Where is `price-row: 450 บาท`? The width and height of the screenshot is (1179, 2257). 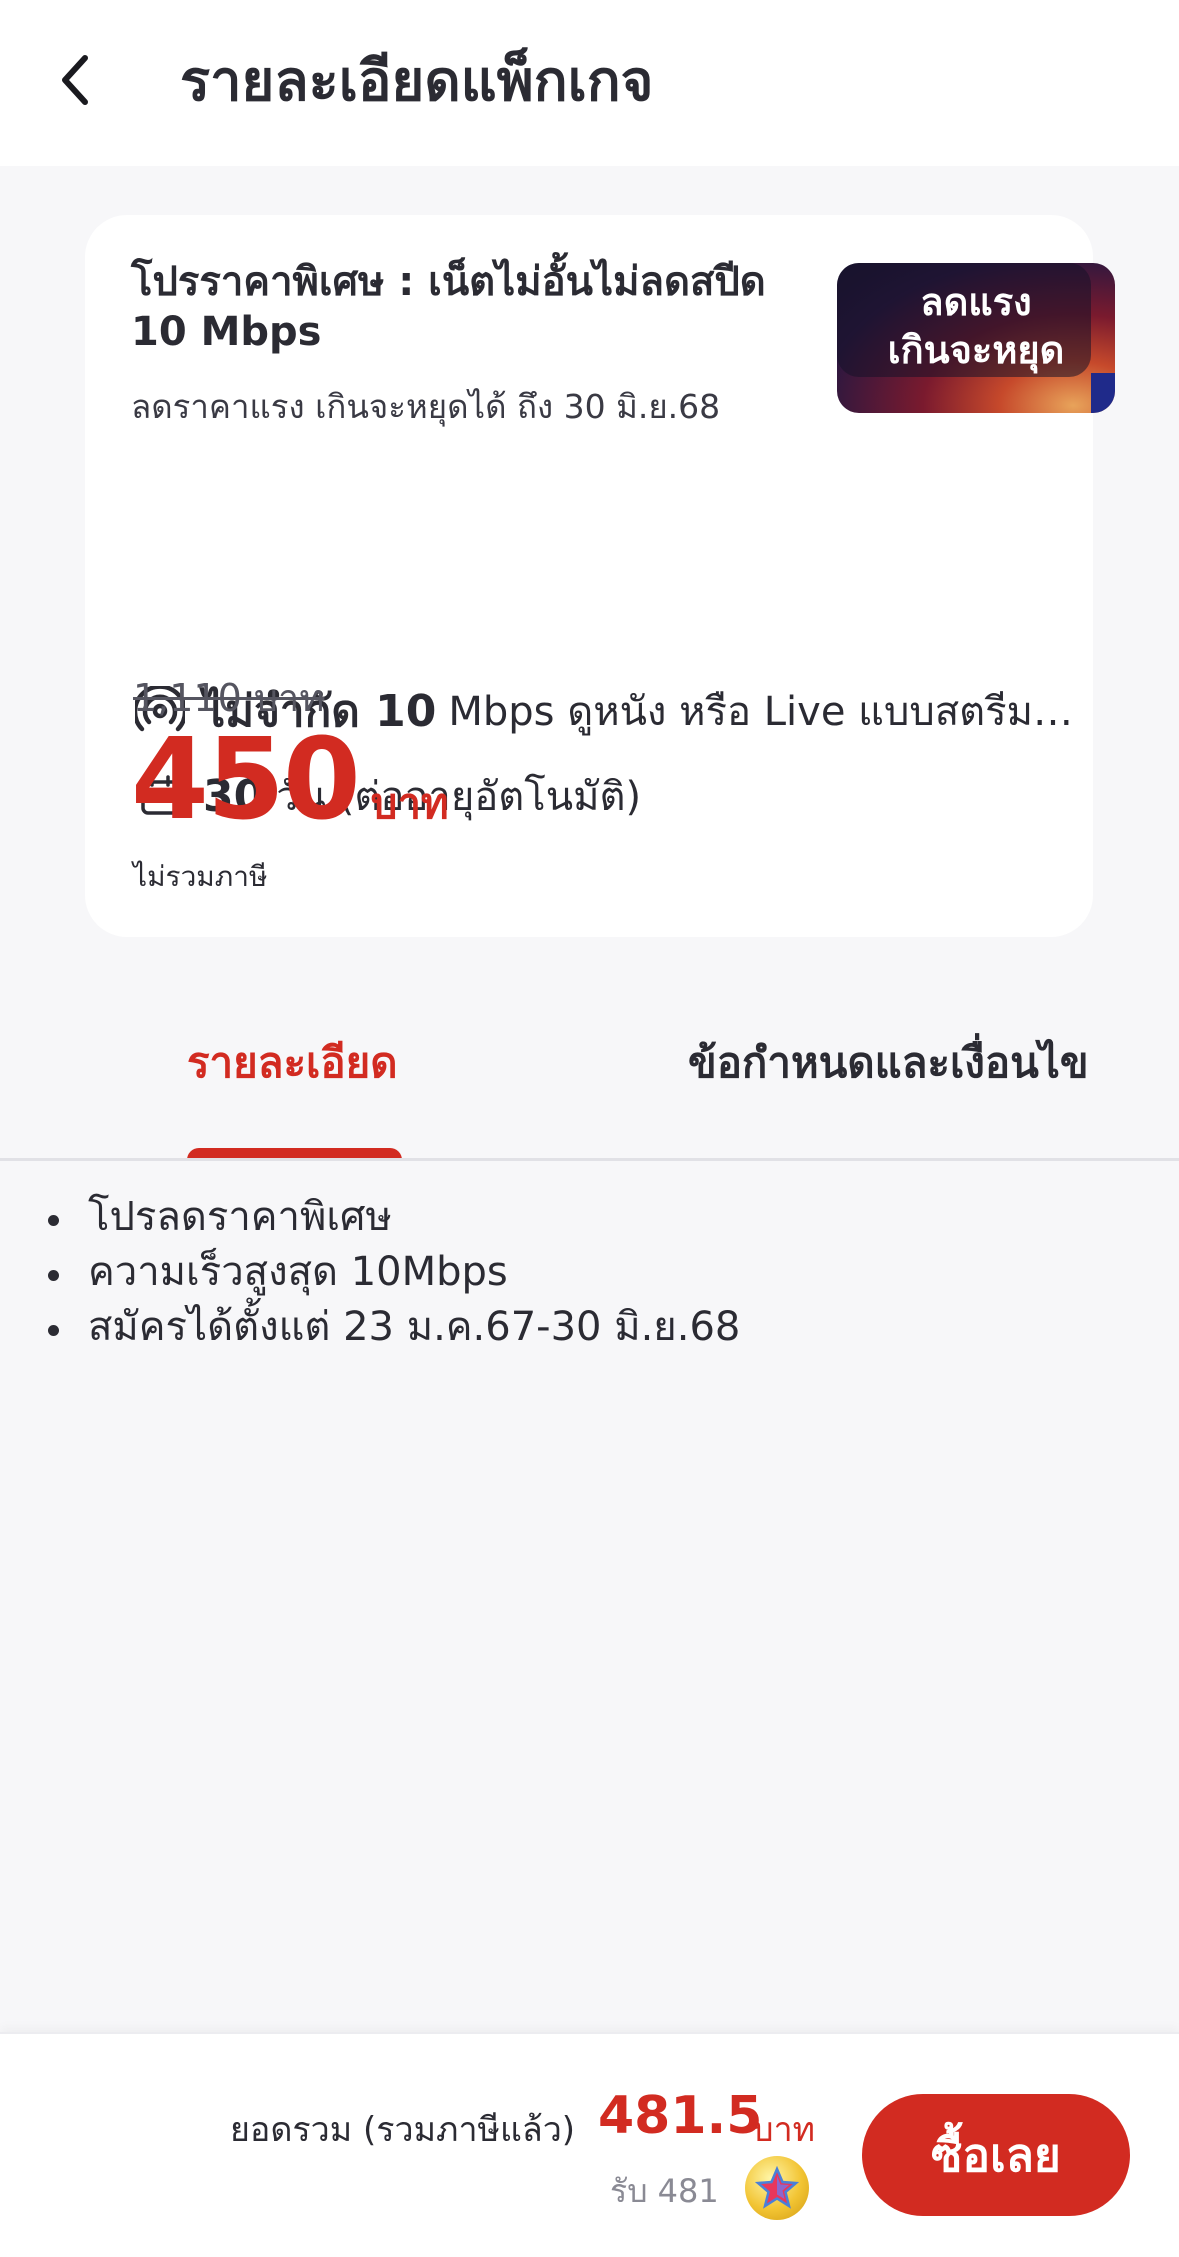
price-row: 450 บาท is located at coordinates (290, 780).